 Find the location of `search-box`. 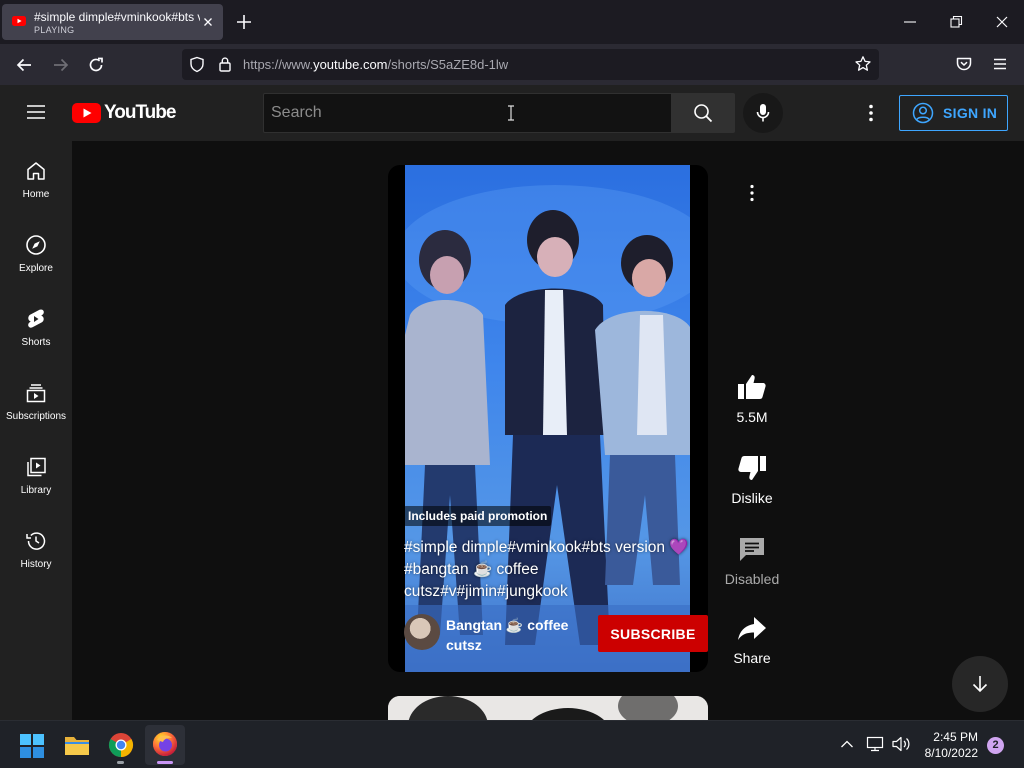

search-box is located at coordinates (467, 113).